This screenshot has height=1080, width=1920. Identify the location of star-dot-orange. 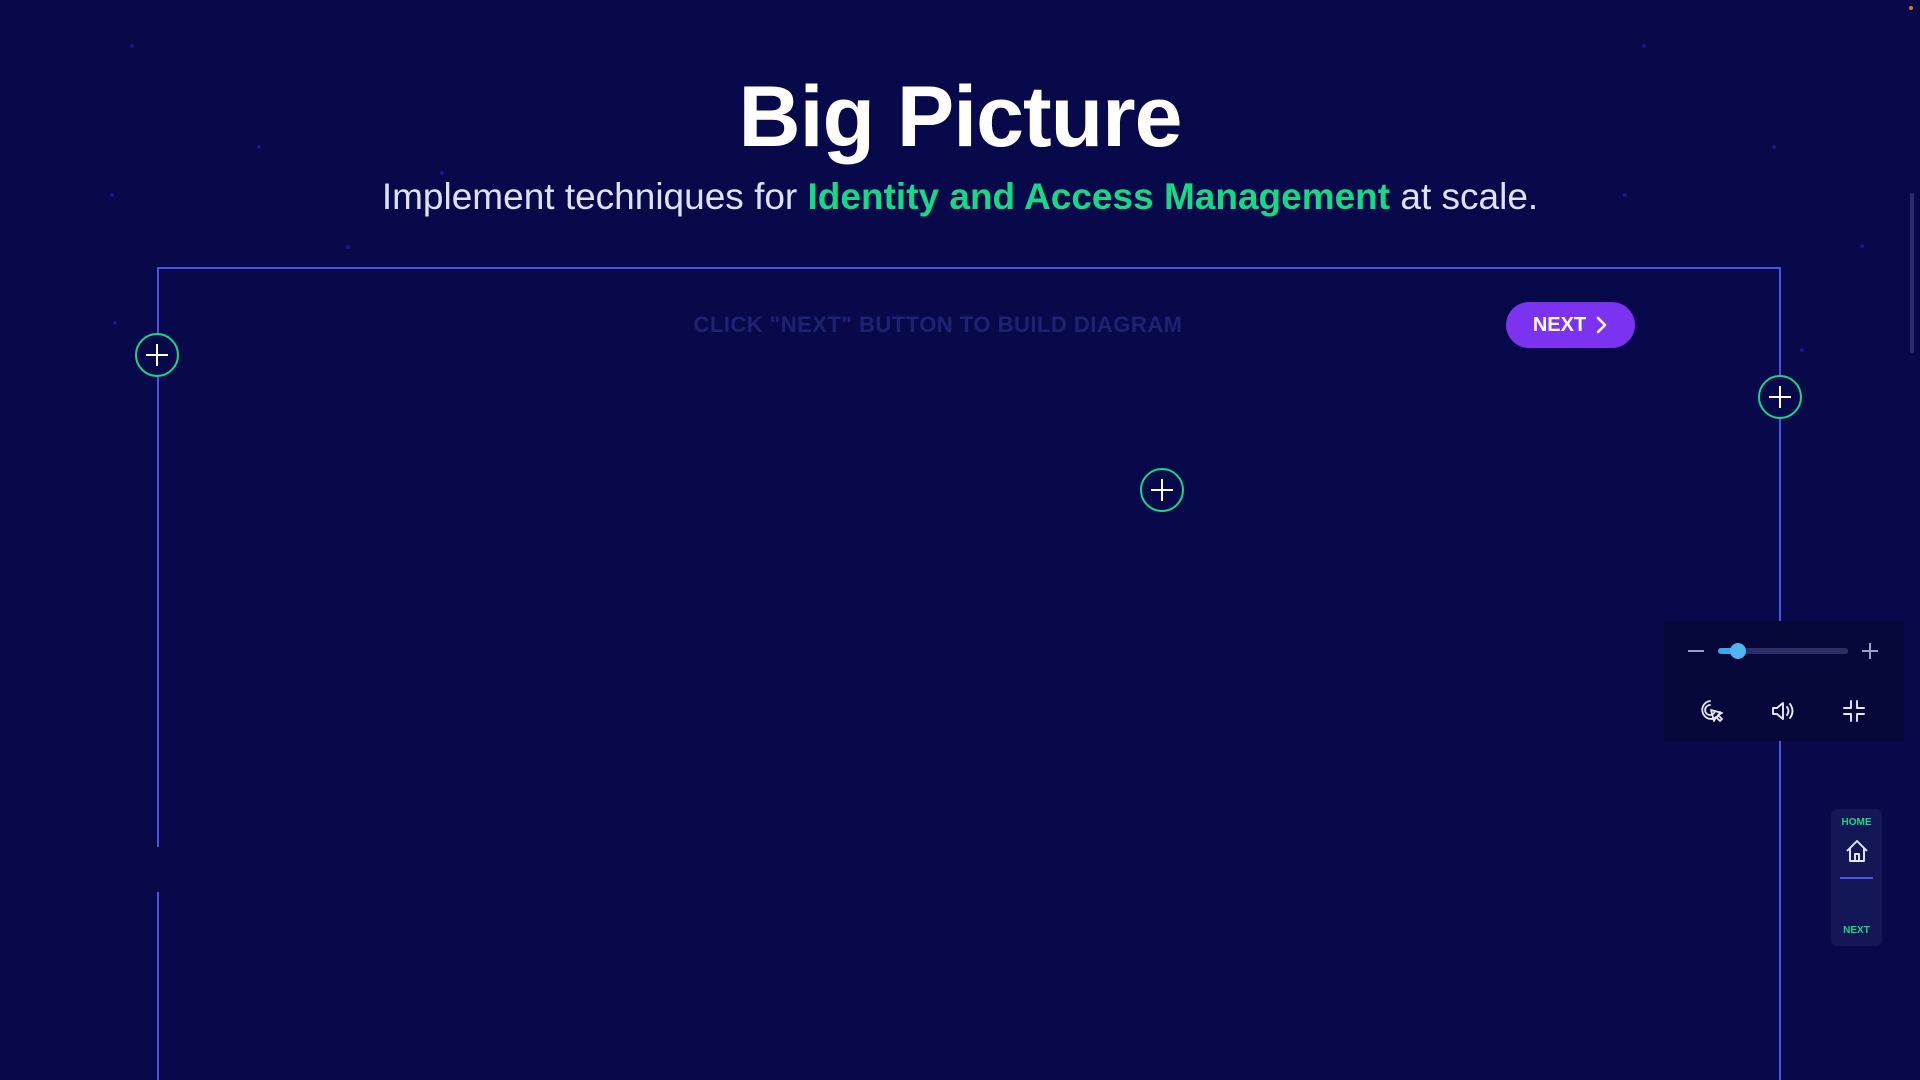
(1911, 8).